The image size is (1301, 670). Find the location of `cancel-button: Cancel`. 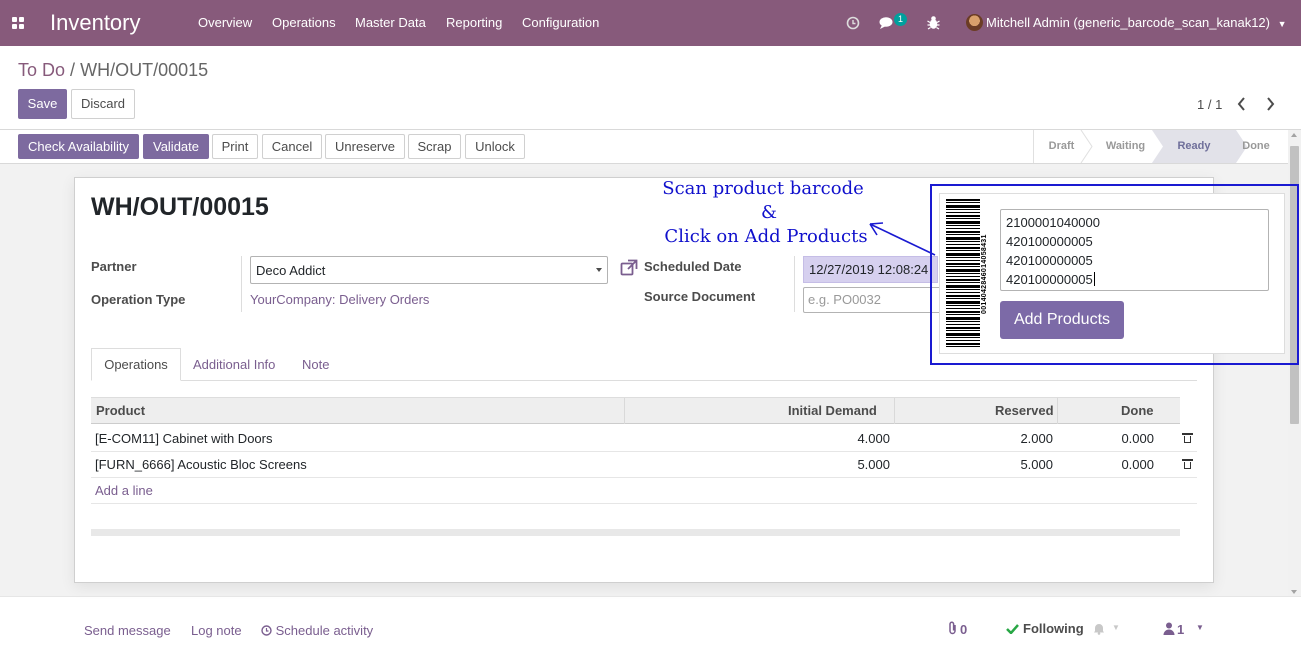

cancel-button: Cancel is located at coordinates (292, 146).